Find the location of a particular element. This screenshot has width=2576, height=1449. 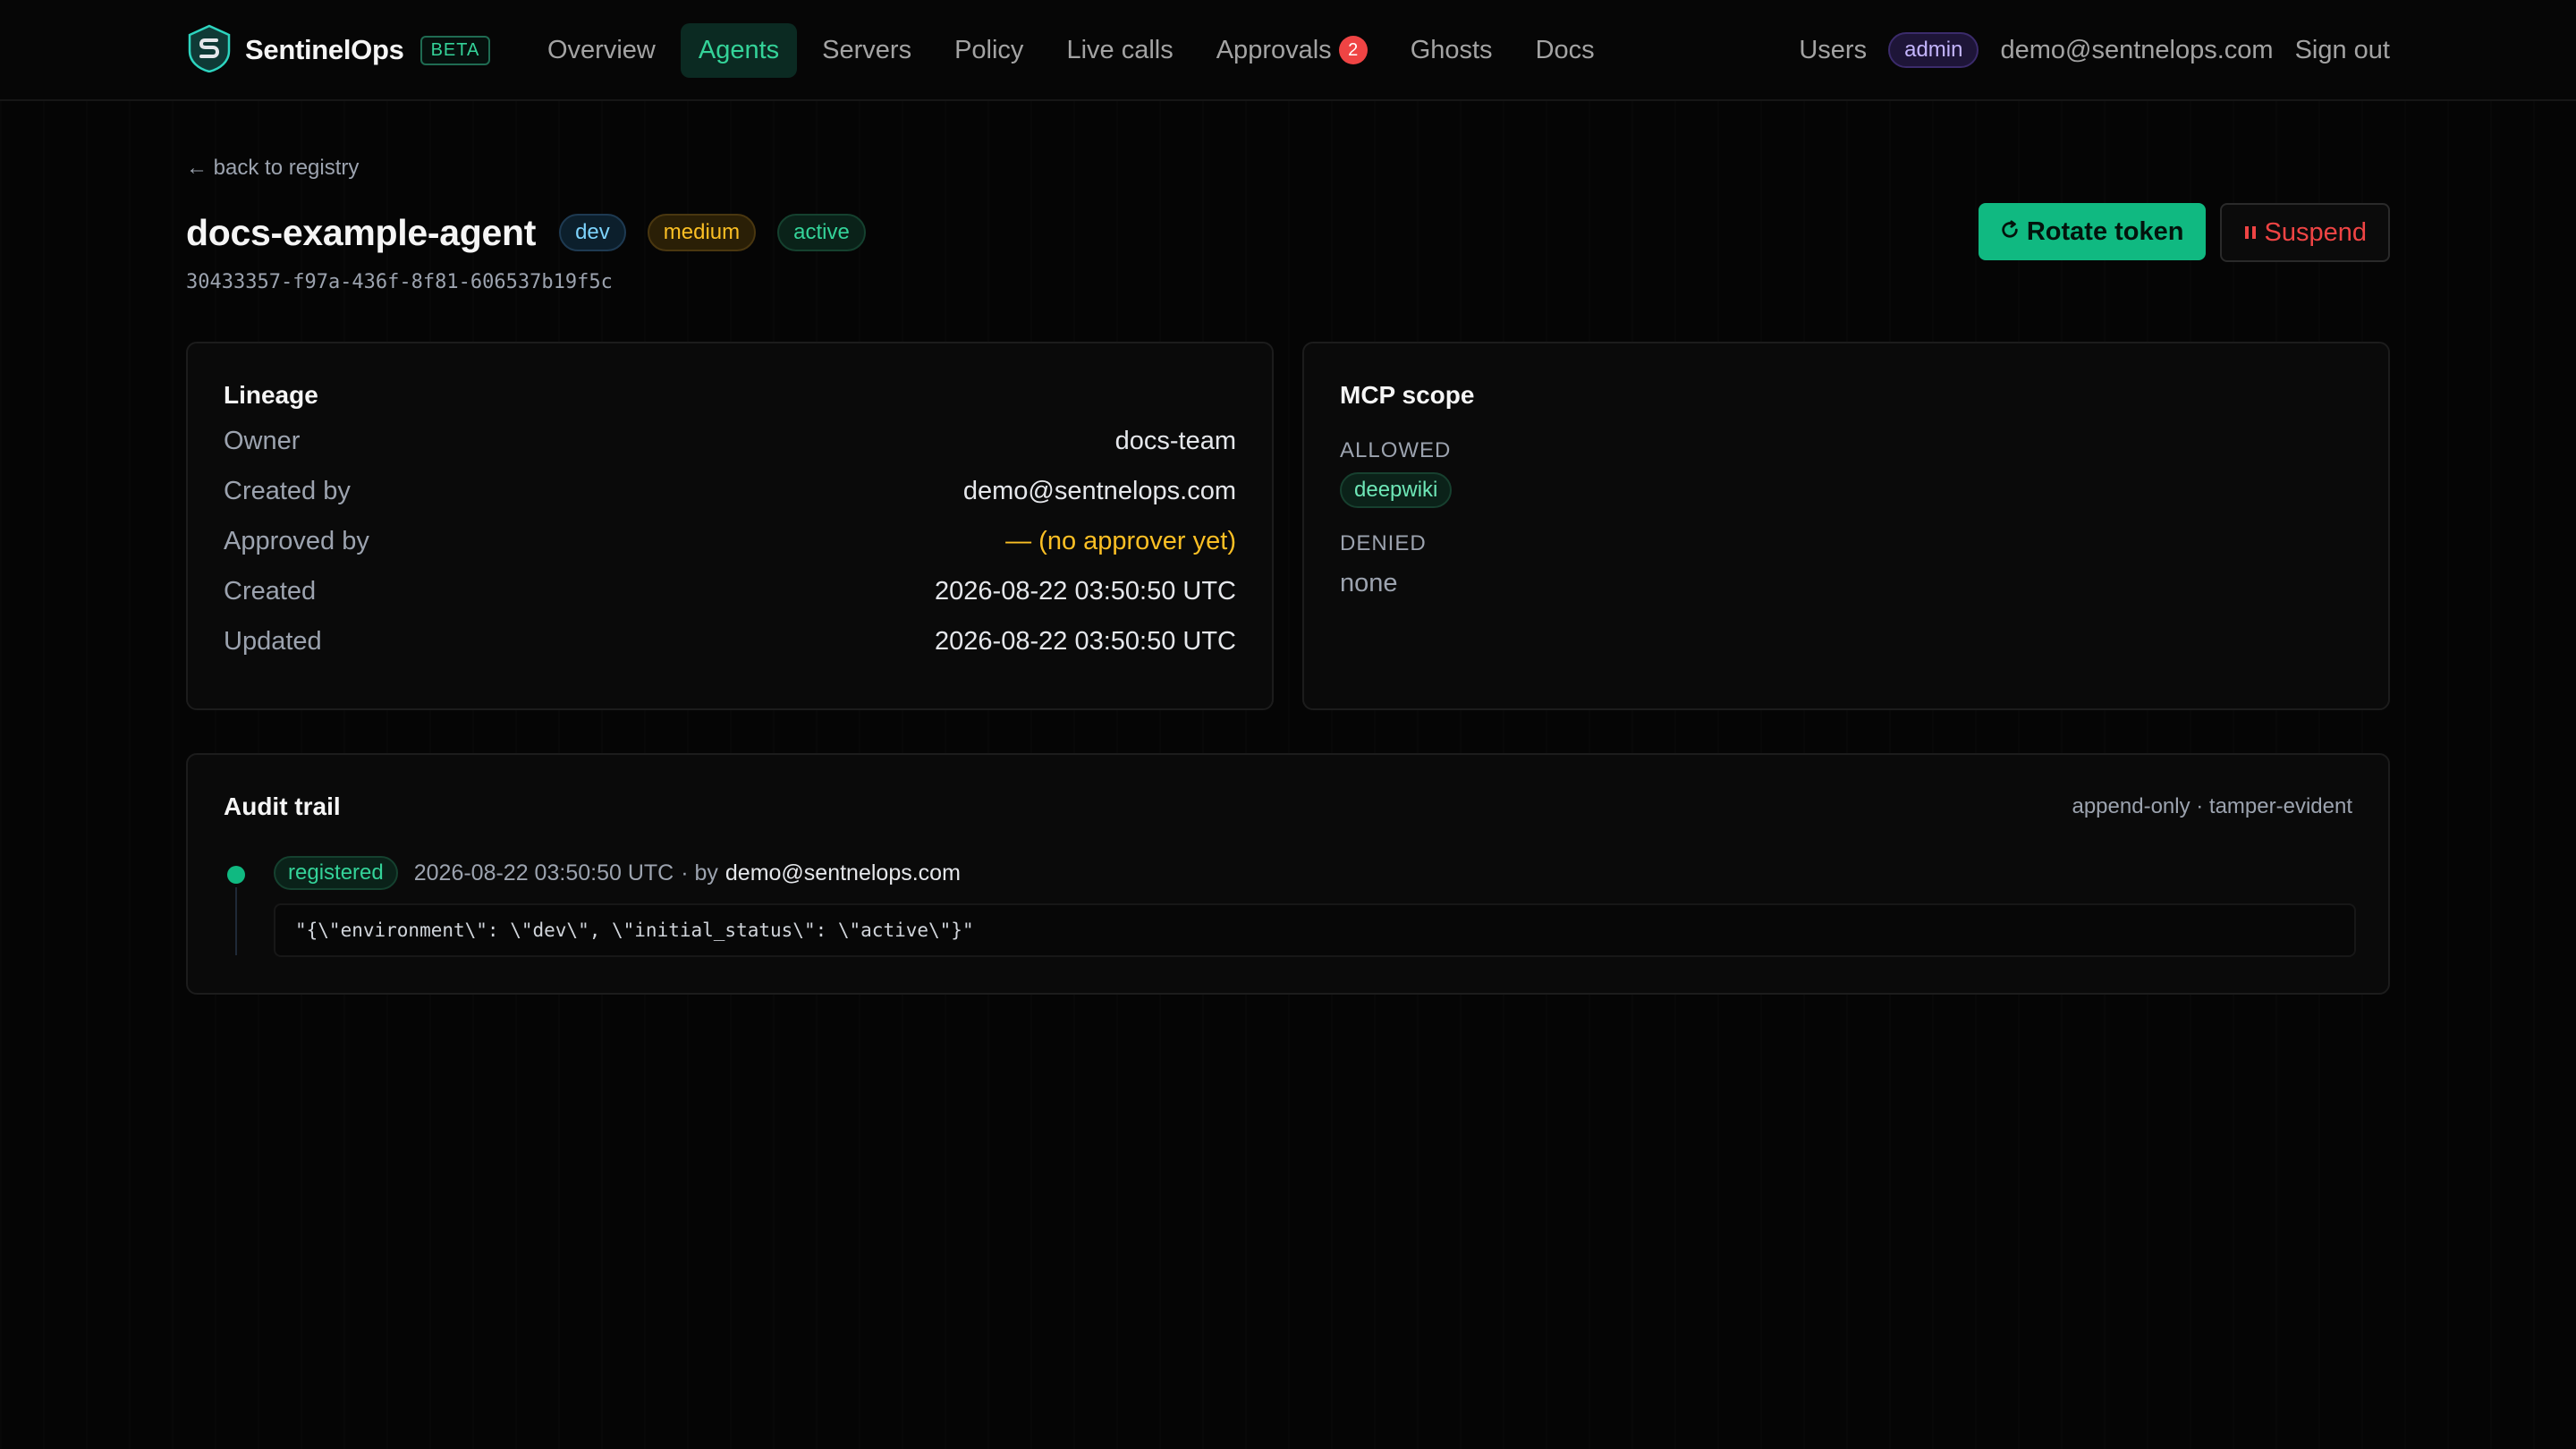

lineage-row-created-by: Created by demo@sentnelops.com is located at coordinates (730, 491).